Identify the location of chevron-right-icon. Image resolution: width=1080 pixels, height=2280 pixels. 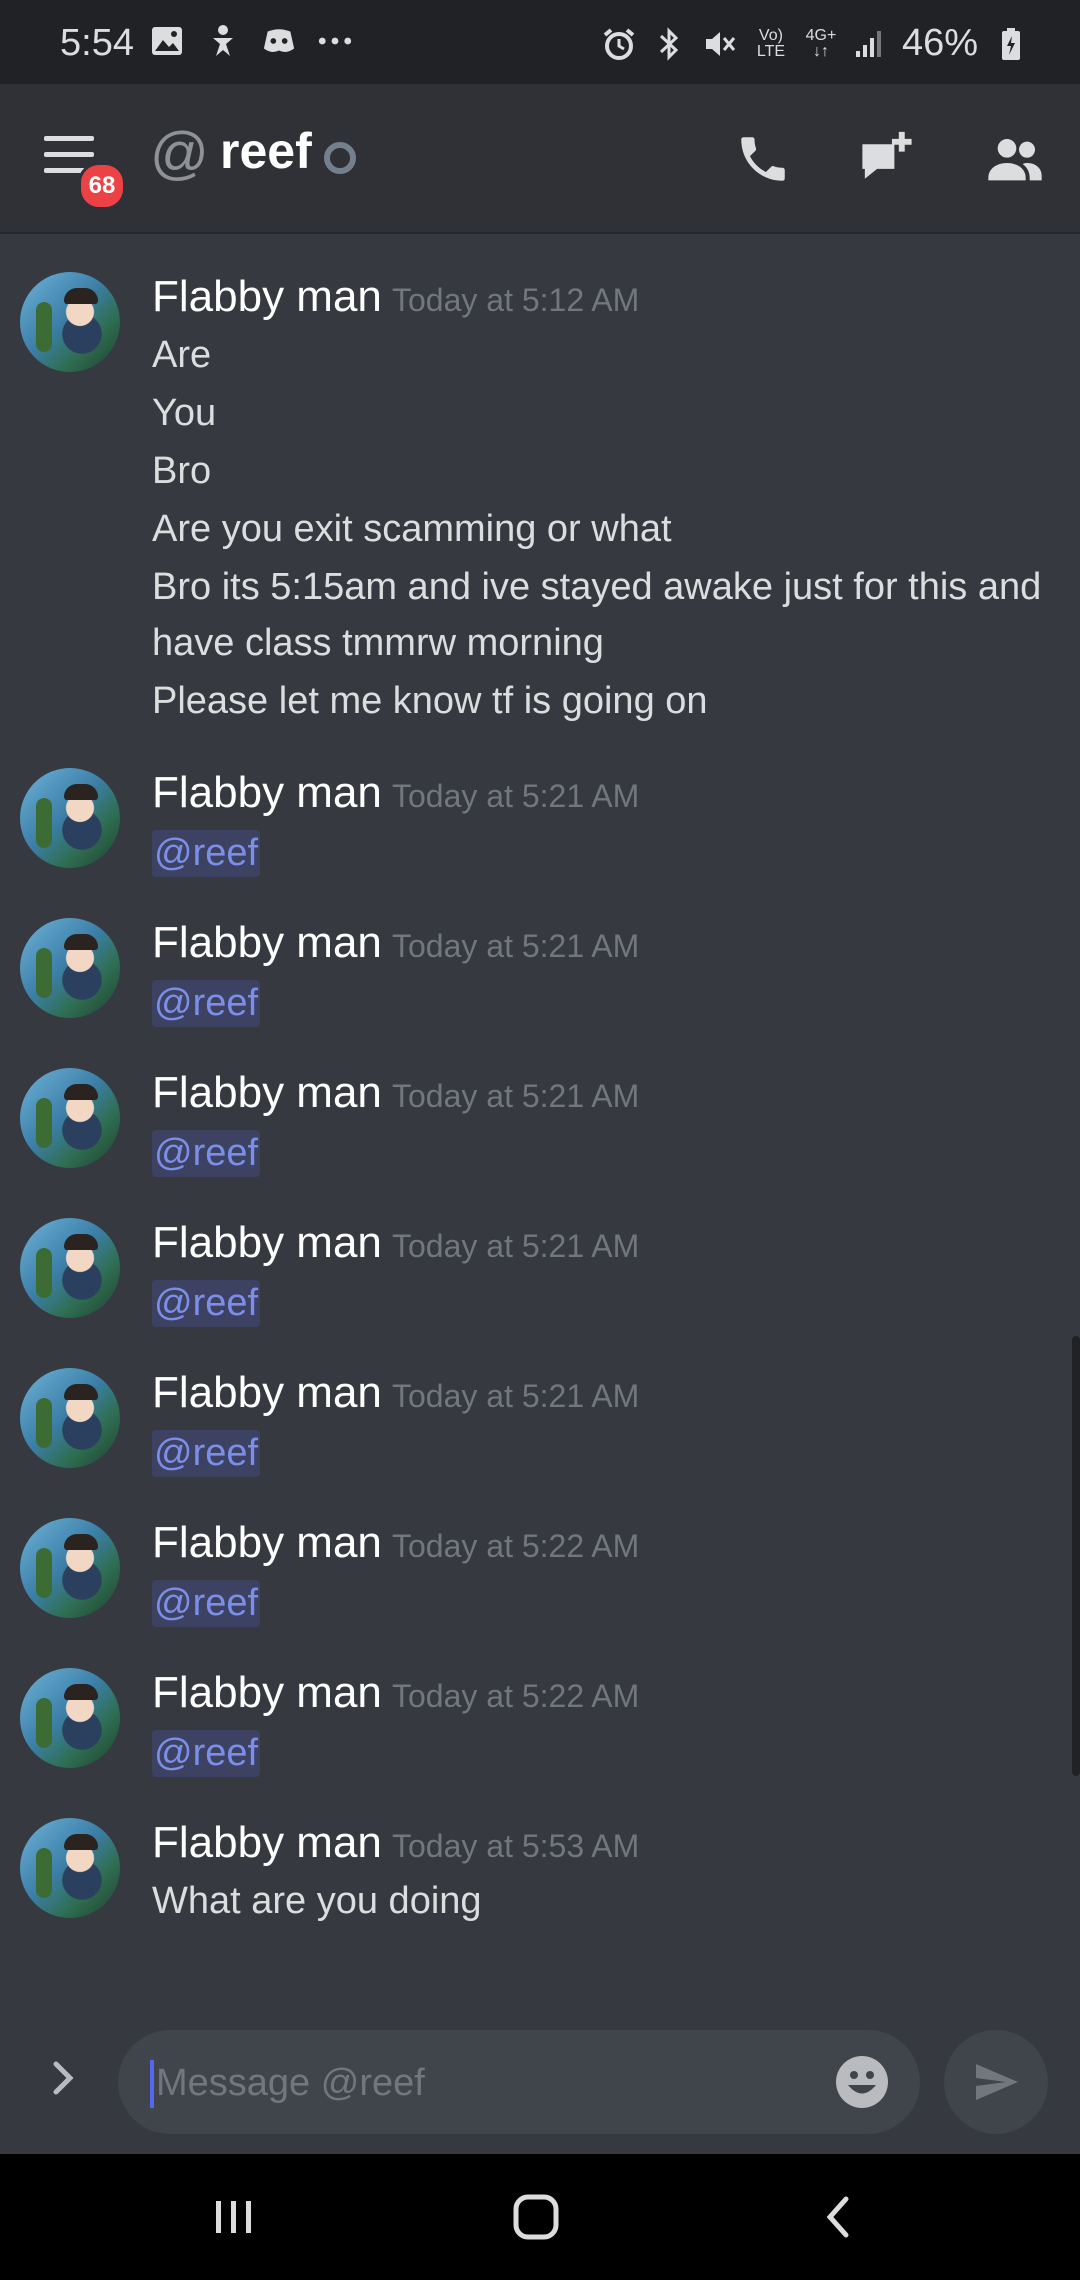
(63, 2078).